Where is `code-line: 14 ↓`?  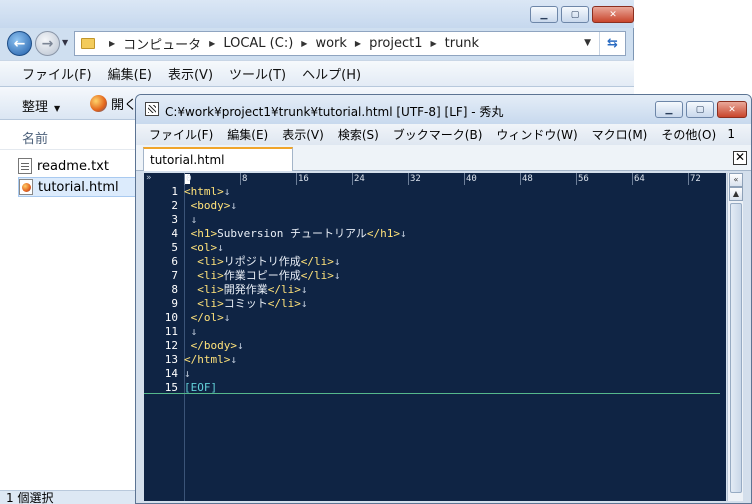
code-line: 14 ↓ is located at coordinates (435, 374).